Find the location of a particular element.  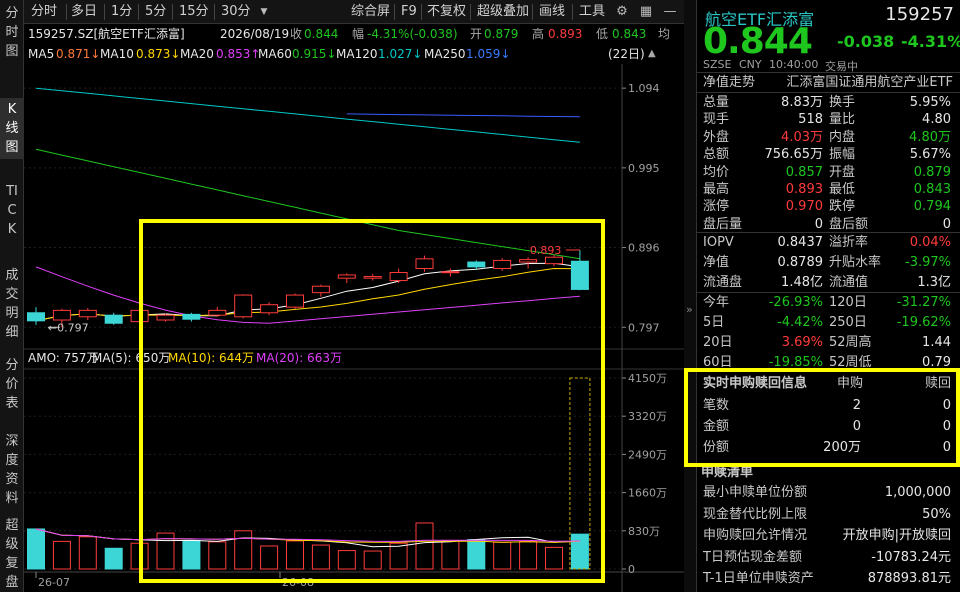

stat-row: 现手 518 量比 4.80 is located at coordinates (828, 119).